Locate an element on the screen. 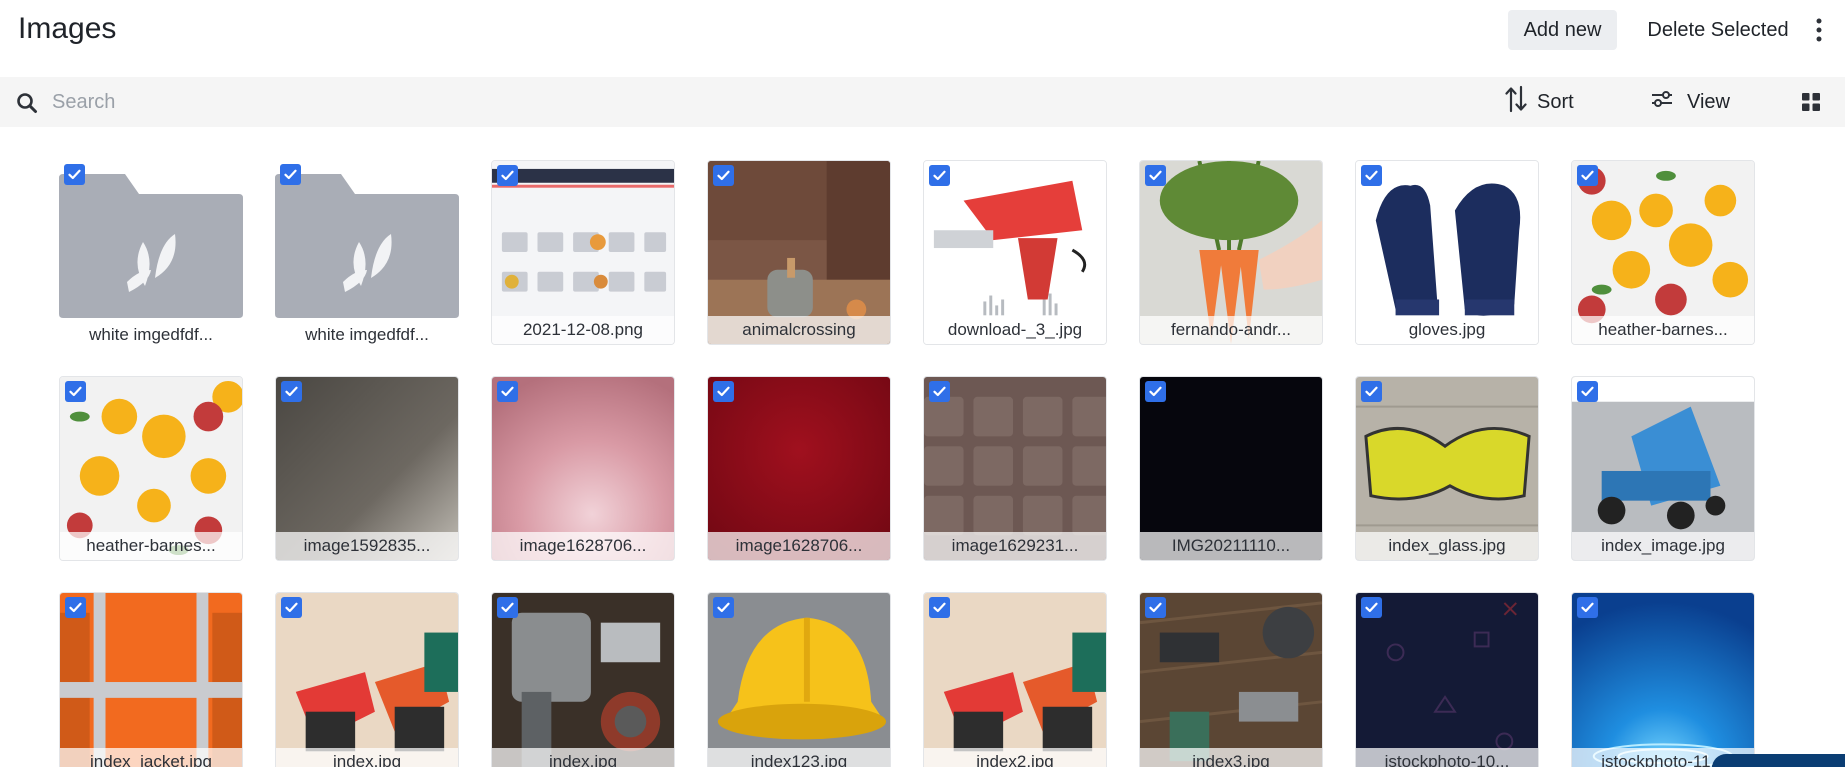 The width and height of the screenshot is (1845, 767). add-new-button: Add new is located at coordinates (1562, 30).